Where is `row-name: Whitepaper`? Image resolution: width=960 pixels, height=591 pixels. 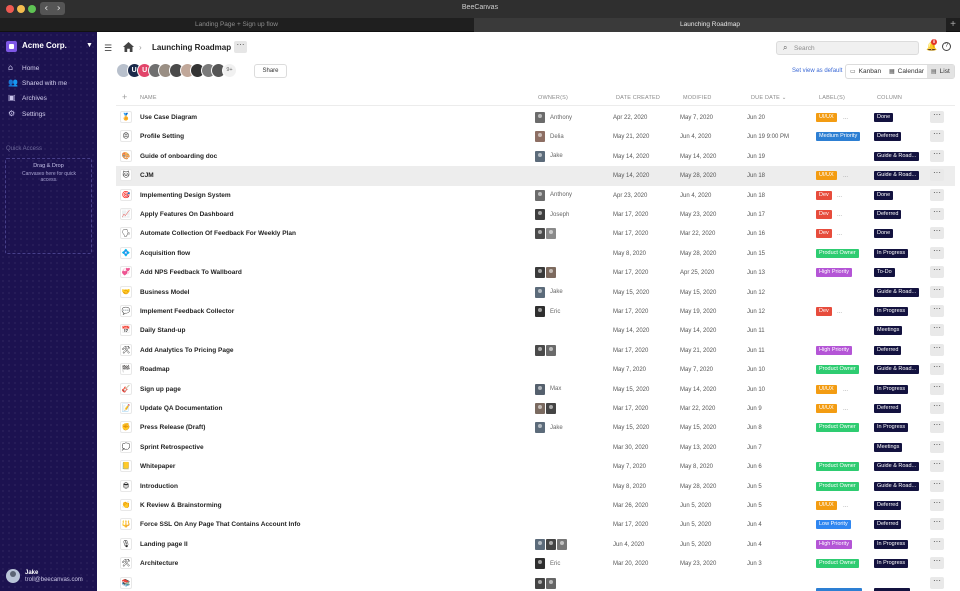 row-name: Whitepaper is located at coordinates (157, 466).